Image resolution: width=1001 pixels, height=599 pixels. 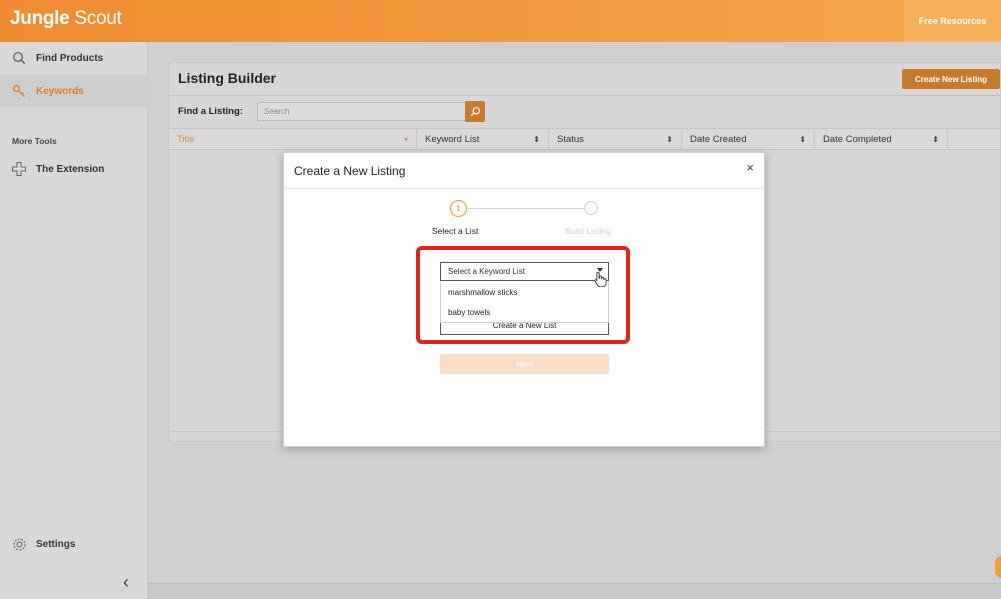 I want to click on sidebar-item-keywords: Keywords, so click(x=74, y=91).